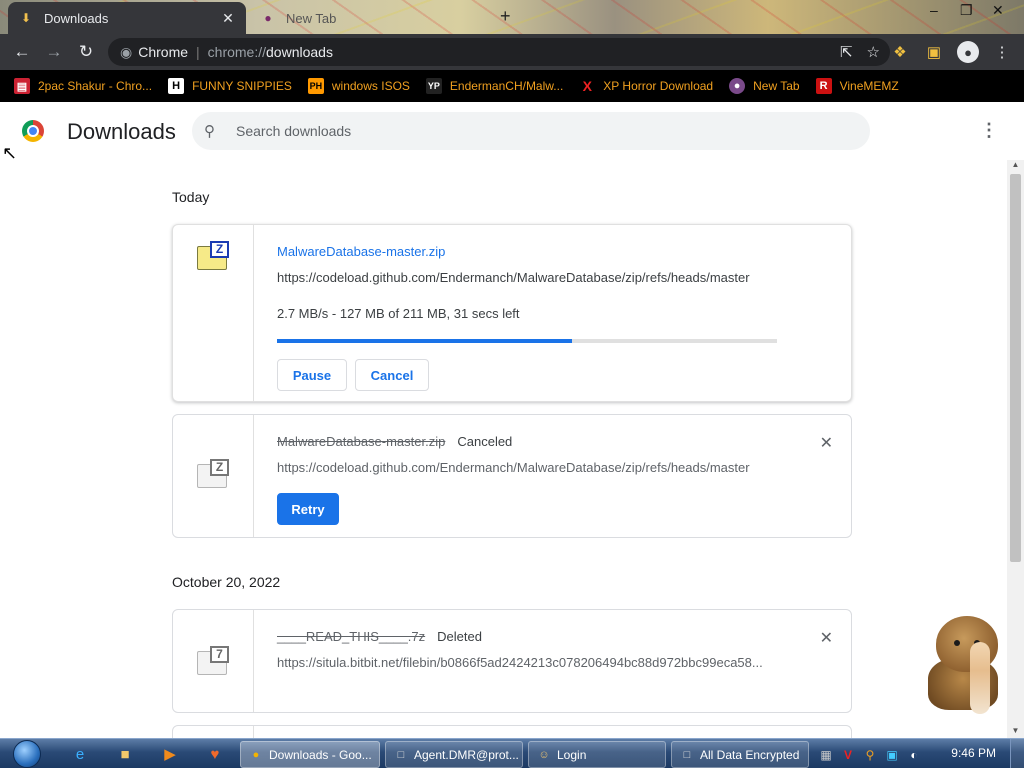  I want to click on file-name-text: ____READ_THIS____.7z, so click(351, 636).